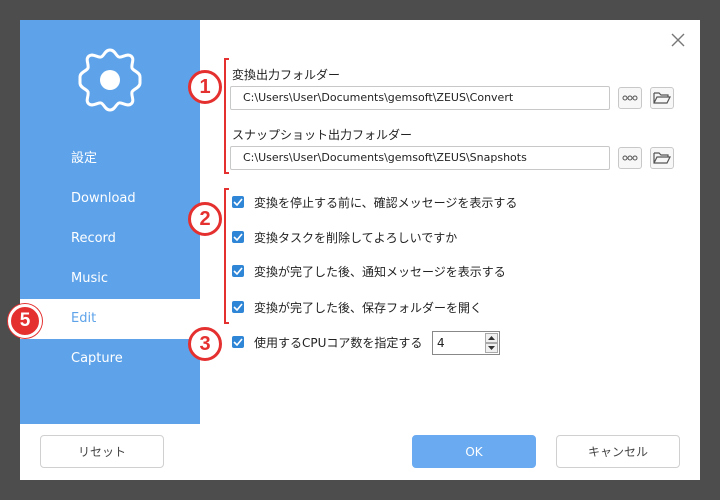  What do you see at coordinates (286, 75) in the screenshot?
I see `output-folder-label: 変換出力フォルダー` at bounding box center [286, 75].